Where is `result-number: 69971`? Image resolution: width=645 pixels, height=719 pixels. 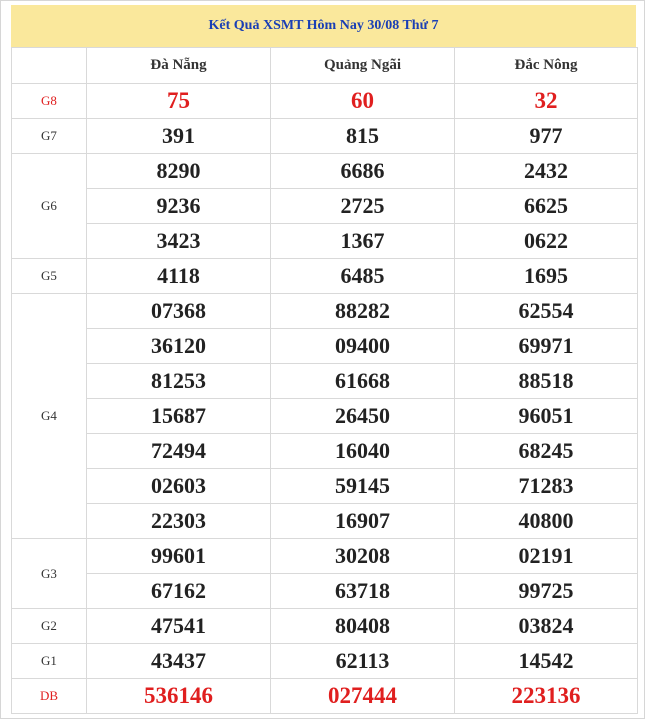 result-number: 69971 is located at coordinates (546, 346).